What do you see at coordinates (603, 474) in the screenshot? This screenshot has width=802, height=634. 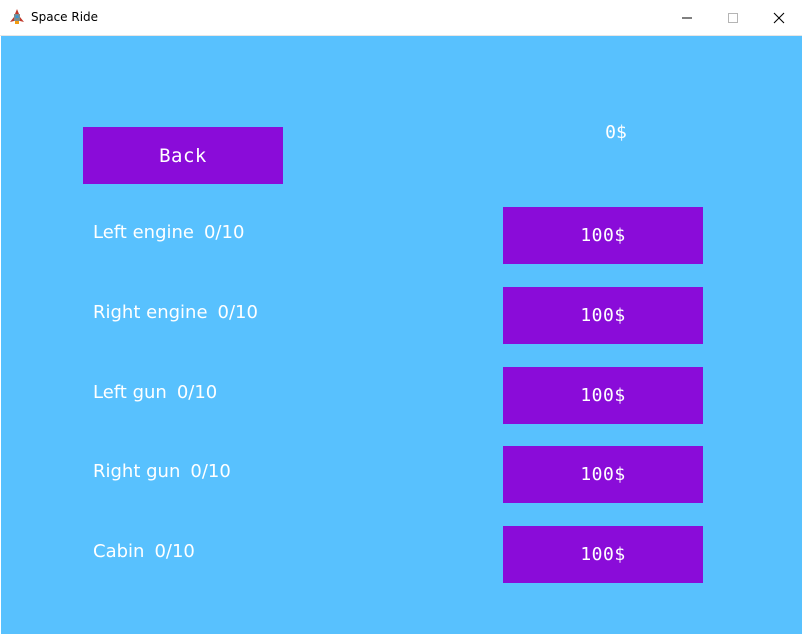 I see `buy-right-gun-button: 100$` at bounding box center [603, 474].